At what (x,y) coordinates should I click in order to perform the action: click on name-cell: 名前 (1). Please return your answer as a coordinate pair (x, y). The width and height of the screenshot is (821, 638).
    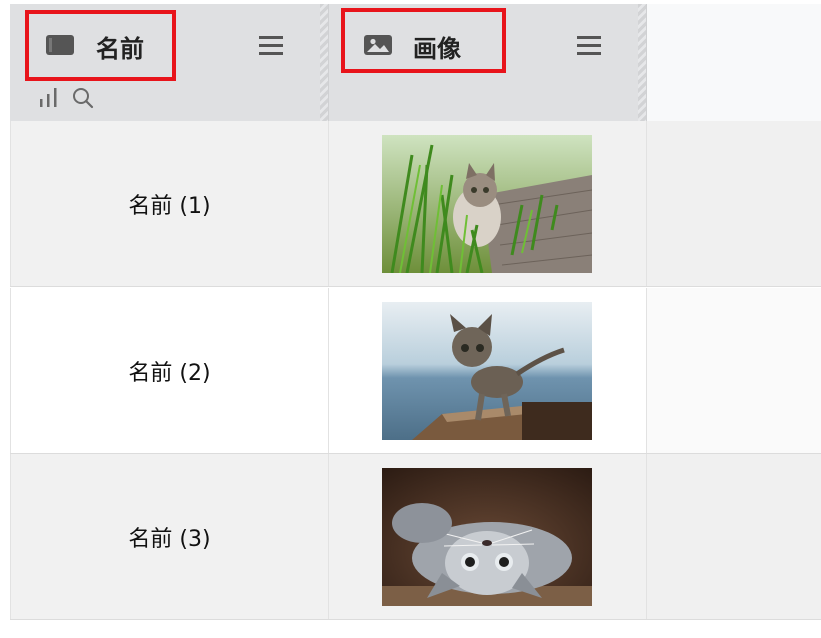
    Looking at the image, I should click on (169, 203).